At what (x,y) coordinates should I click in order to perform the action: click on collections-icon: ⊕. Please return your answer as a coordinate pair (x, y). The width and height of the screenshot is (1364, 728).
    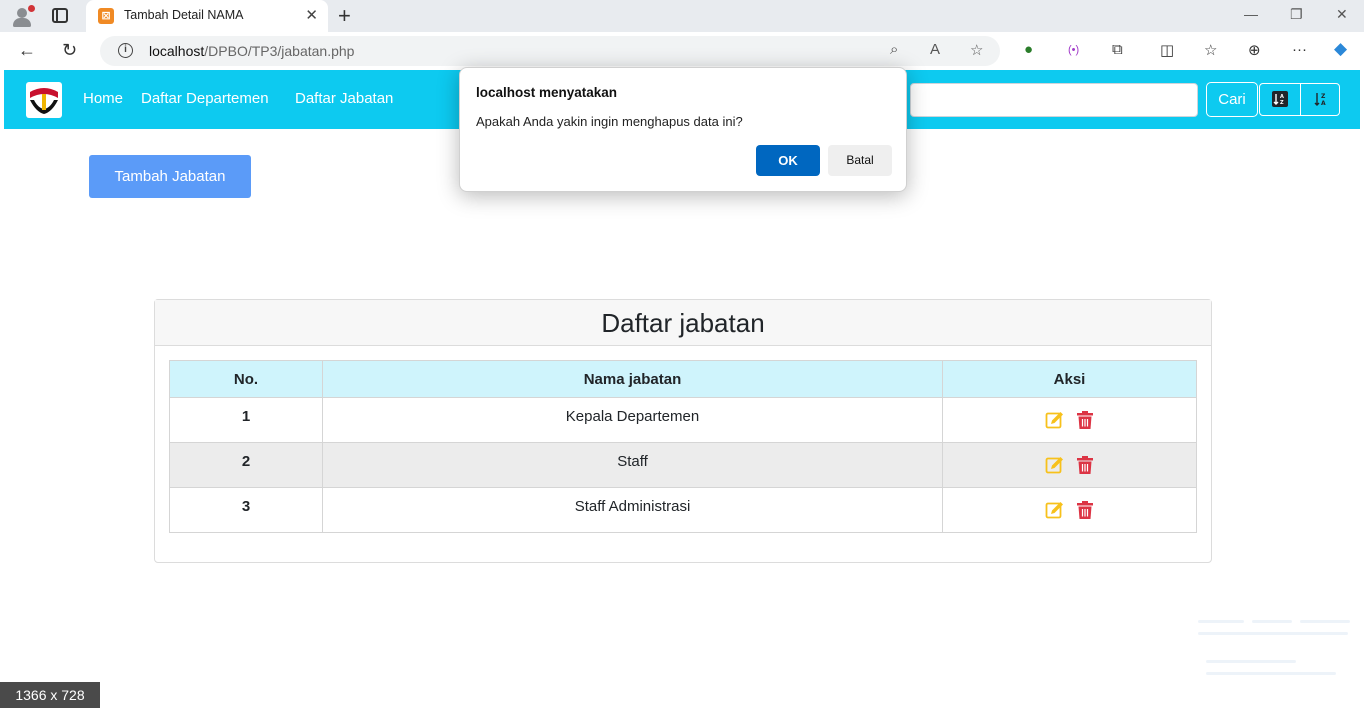
    Looking at the image, I should click on (1254, 50).